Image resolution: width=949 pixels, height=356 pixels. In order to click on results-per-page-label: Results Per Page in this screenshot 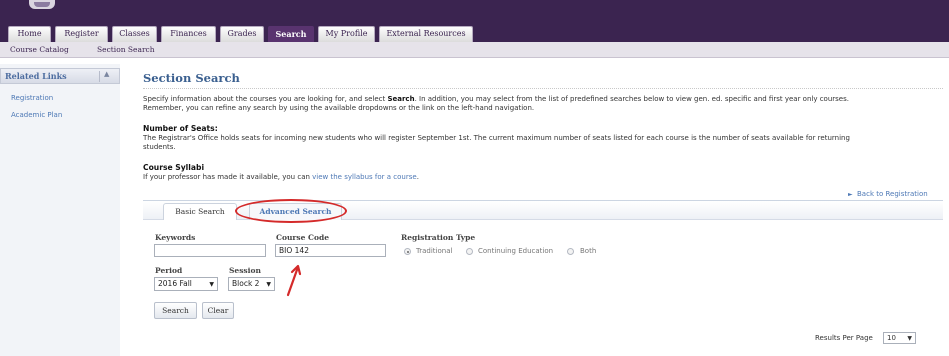, I will do `click(844, 338)`.